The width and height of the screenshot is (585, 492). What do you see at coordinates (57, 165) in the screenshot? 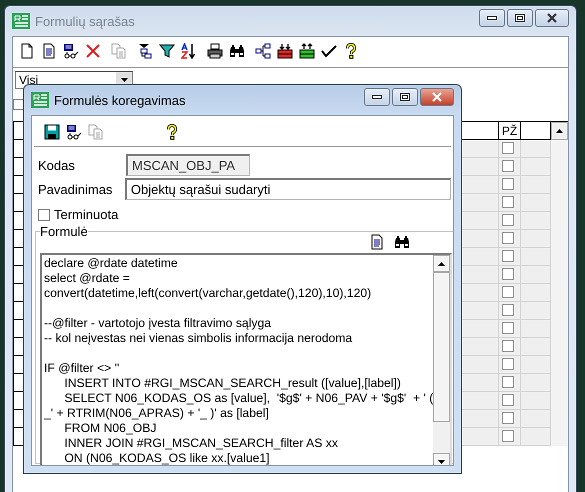
I see `field-label: Kodas` at bounding box center [57, 165].